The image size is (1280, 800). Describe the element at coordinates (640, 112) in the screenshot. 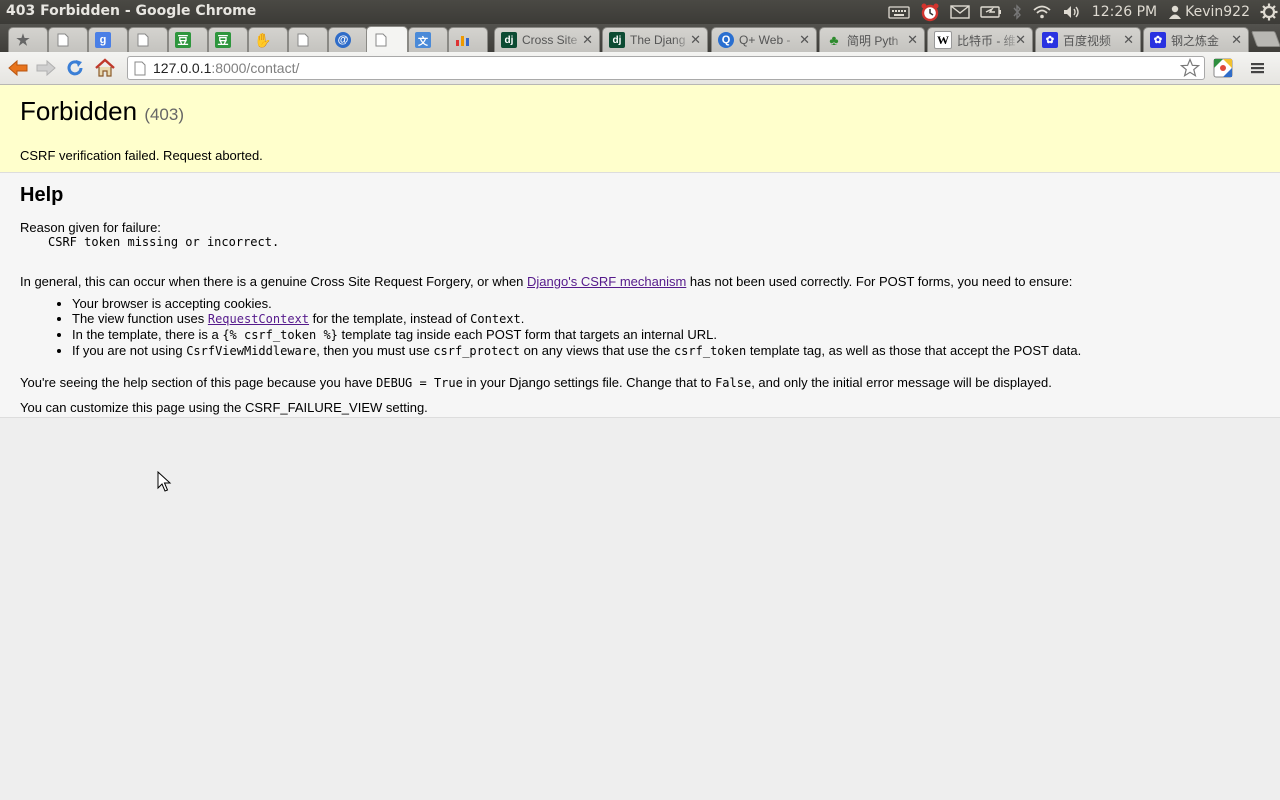

I see `page-title: Forbidden (403)` at that location.